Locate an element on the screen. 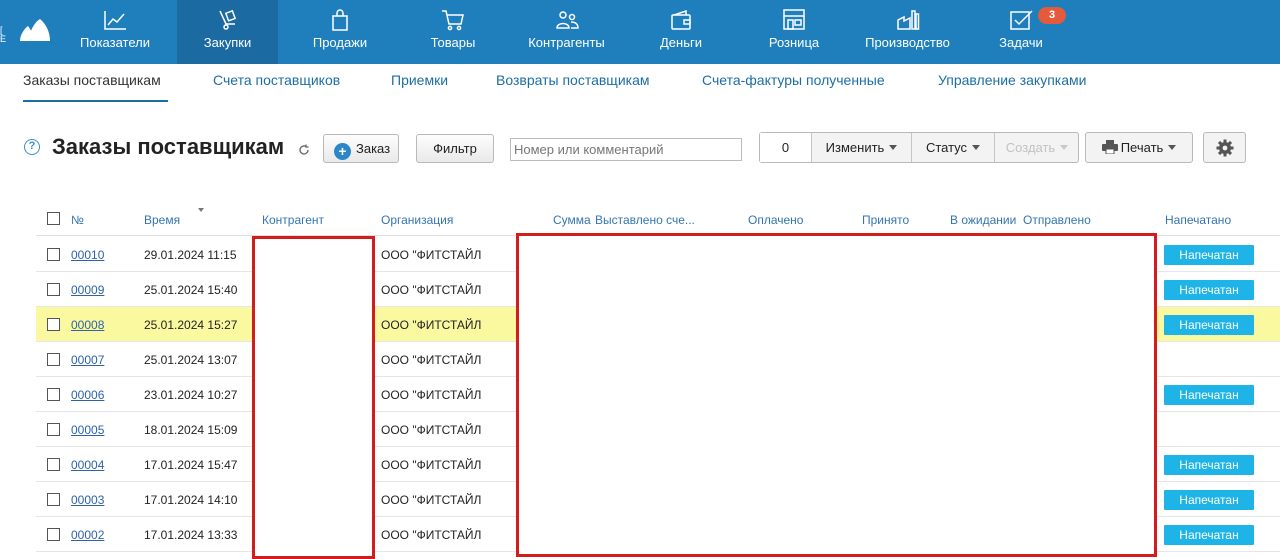 Image resolution: width=1280 pixels, height=559 pixels. print-label: Печать is located at coordinates (1142, 147).